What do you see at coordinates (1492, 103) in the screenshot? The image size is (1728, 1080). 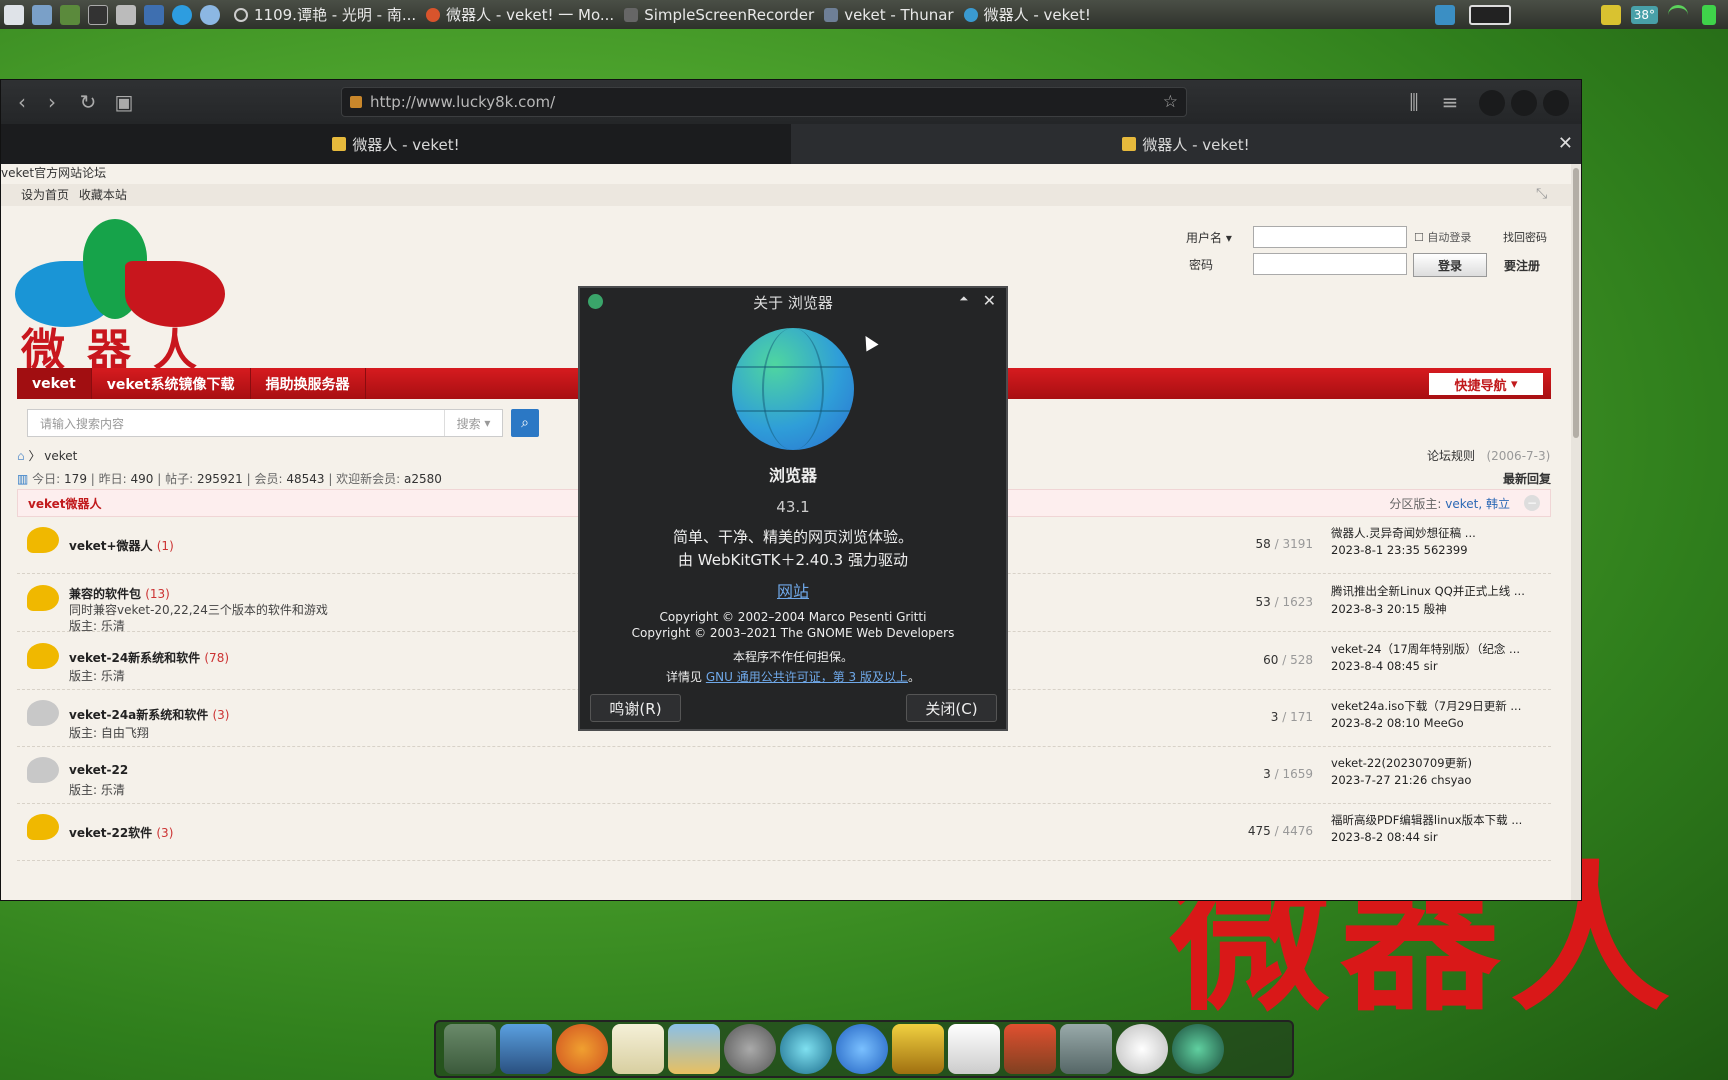 I see `minimize-button` at bounding box center [1492, 103].